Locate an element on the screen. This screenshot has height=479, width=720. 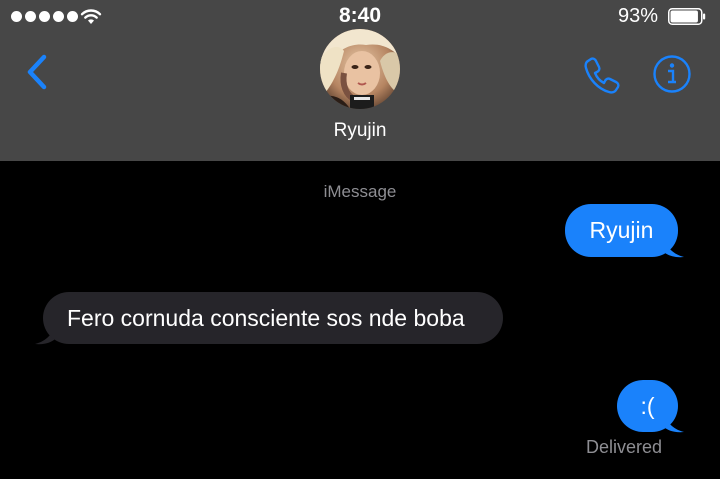
battery-percentage: 93% is located at coordinates (637, 16).